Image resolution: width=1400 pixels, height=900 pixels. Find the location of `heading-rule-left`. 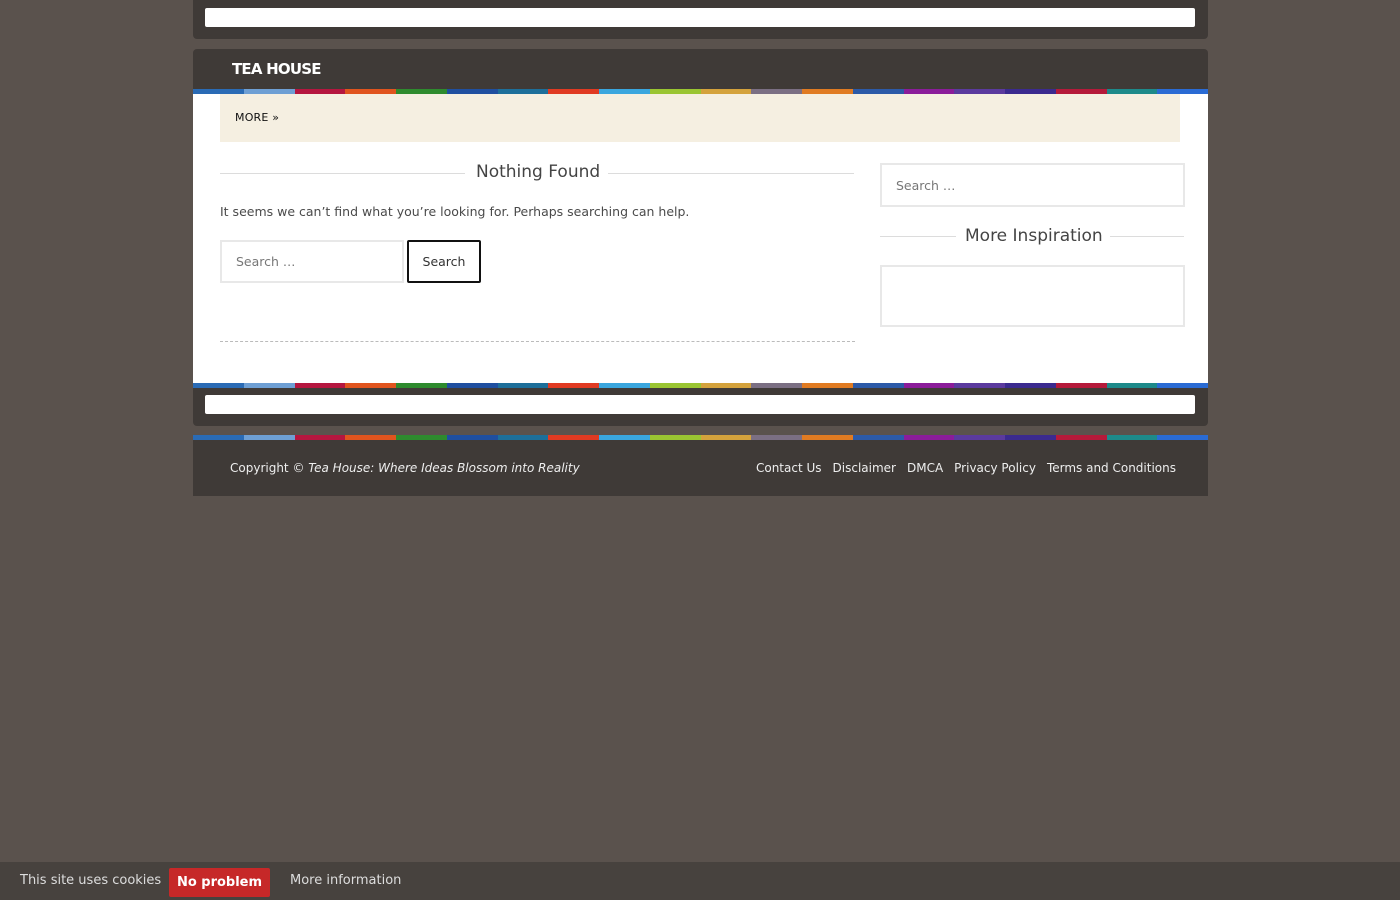

heading-rule-left is located at coordinates (342, 173).